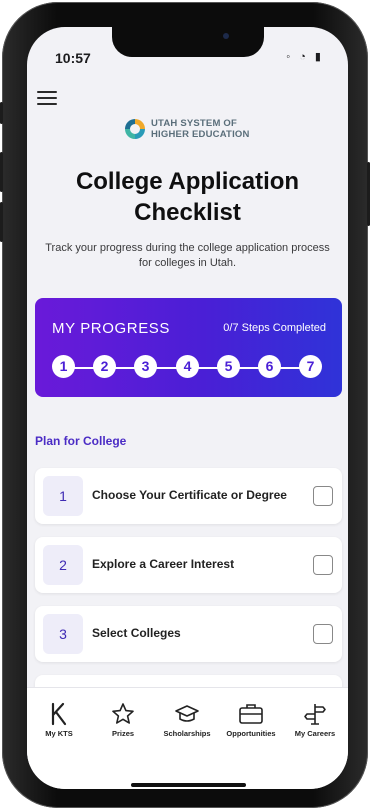 This screenshot has height=811, width=371. I want to click on page-title-line2: Checklist, so click(187, 212).